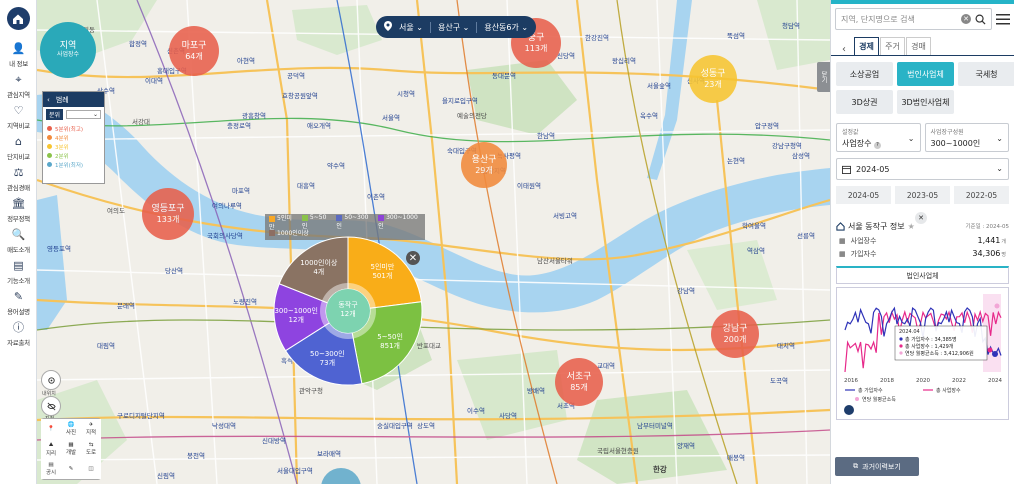 Image resolution: width=1014 pixels, height=484 pixels. I want to click on nav-item: ⌖ 관심지역, so click(18, 85).